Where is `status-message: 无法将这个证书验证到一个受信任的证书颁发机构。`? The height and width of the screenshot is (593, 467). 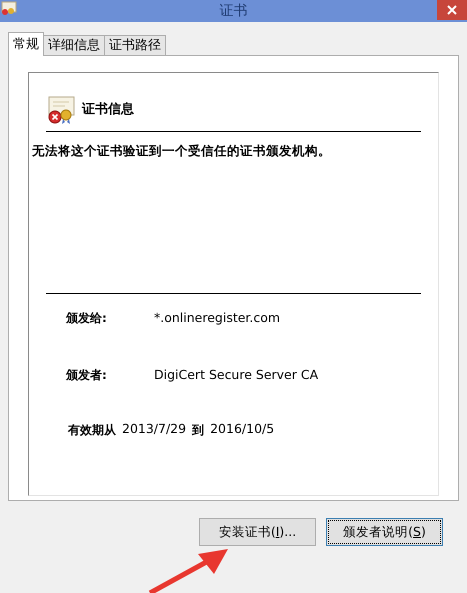 status-message: 无法将这个证书验证到一个受信任的证书颁发机构。 is located at coordinates (182, 151).